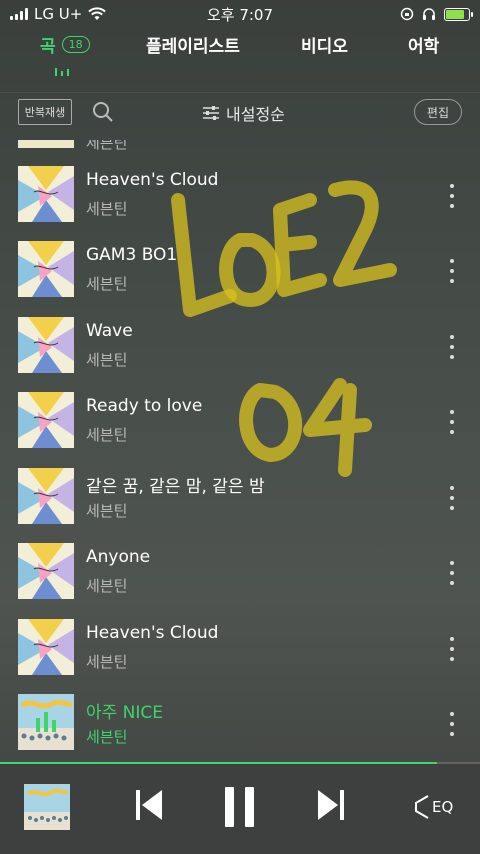  I want to click on next-button, so click(331, 807).